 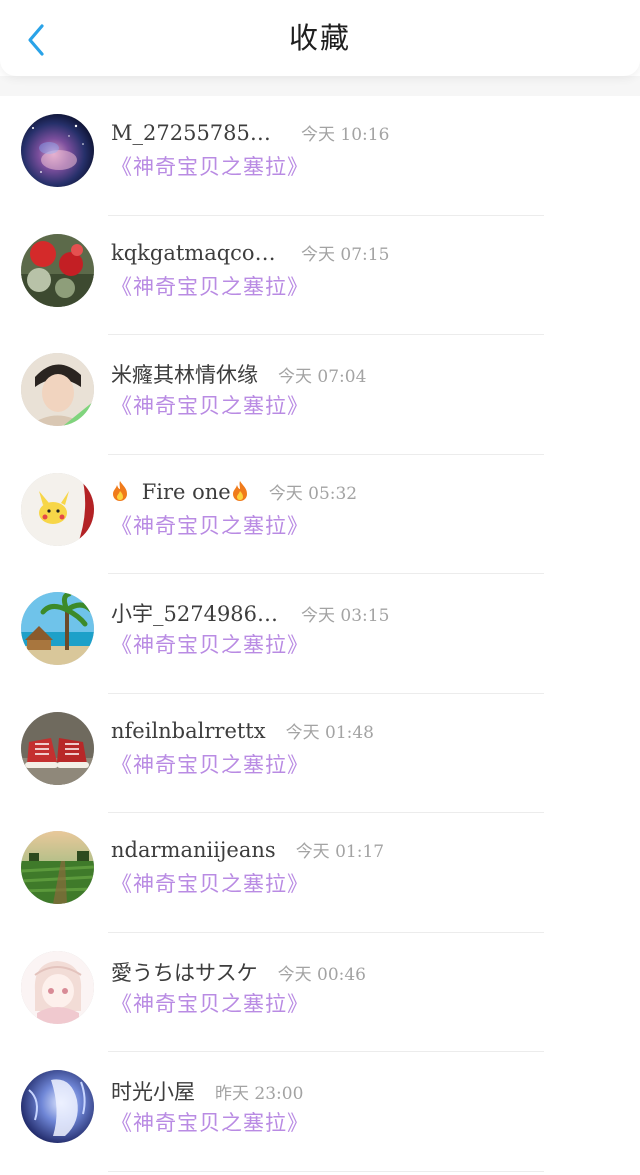 What do you see at coordinates (345, 616) in the screenshot?
I see `timestamp: 今天 03:15` at bounding box center [345, 616].